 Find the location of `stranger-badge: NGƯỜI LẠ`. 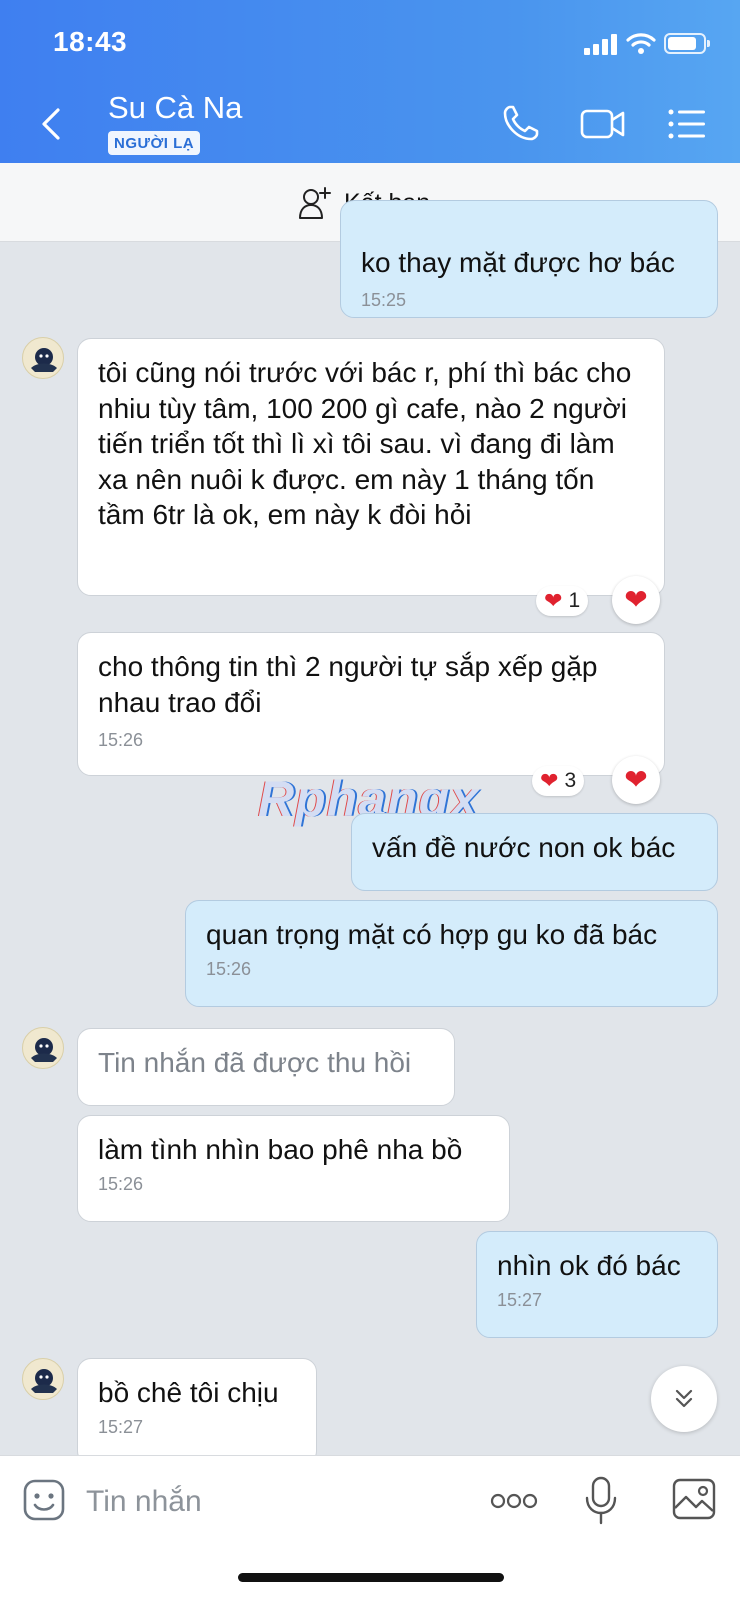

stranger-badge: NGƯỜI LẠ is located at coordinates (154, 143).